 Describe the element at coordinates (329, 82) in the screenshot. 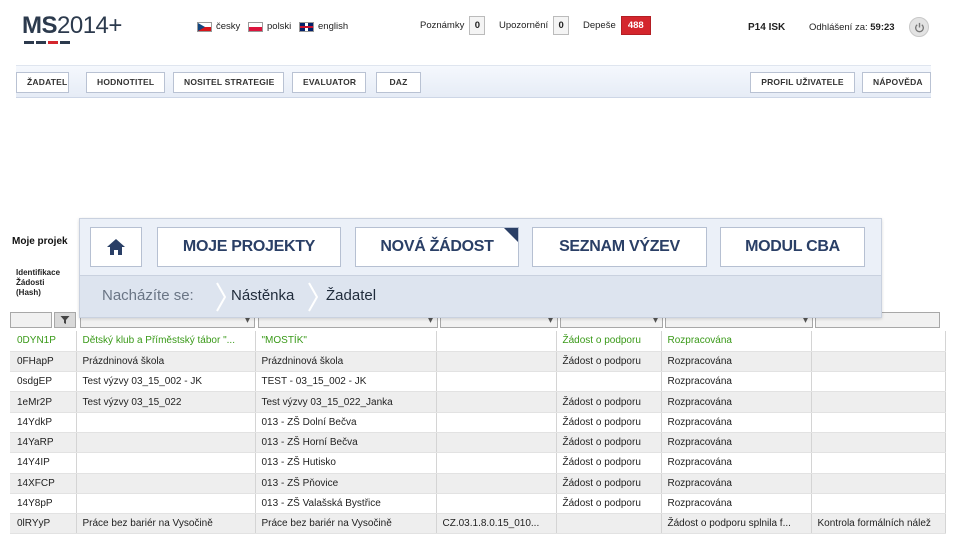

I see `role-tab-evaluator: EVALUATOR` at that location.